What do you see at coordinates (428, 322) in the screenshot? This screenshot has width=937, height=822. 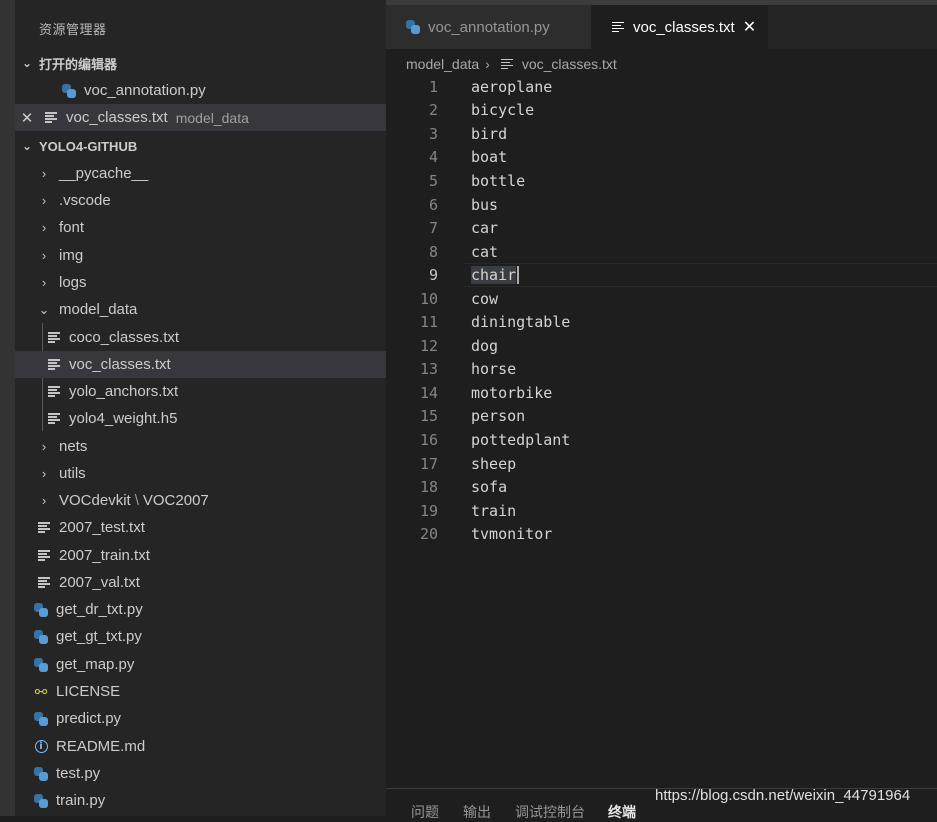 I see `line-number: 11` at bounding box center [428, 322].